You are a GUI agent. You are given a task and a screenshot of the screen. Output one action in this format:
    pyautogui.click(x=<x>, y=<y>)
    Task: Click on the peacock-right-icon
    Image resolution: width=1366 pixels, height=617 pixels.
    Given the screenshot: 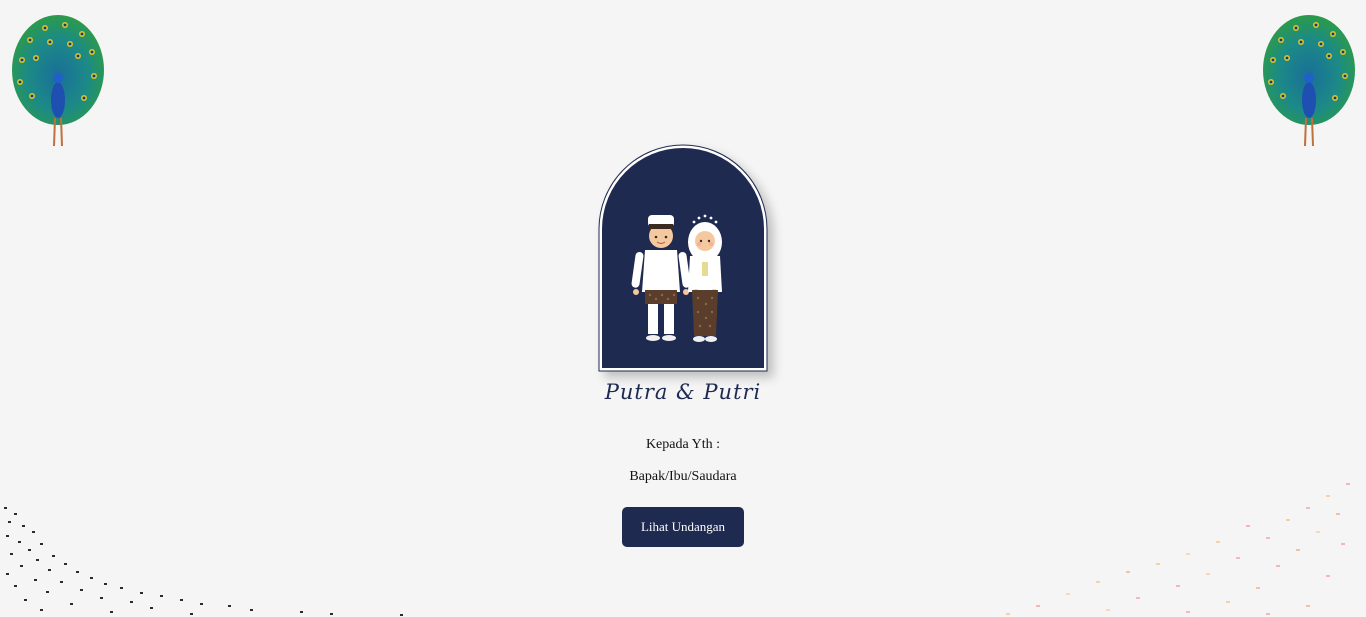 What is the action you would take?
    pyautogui.click(x=1309, y=81)
    